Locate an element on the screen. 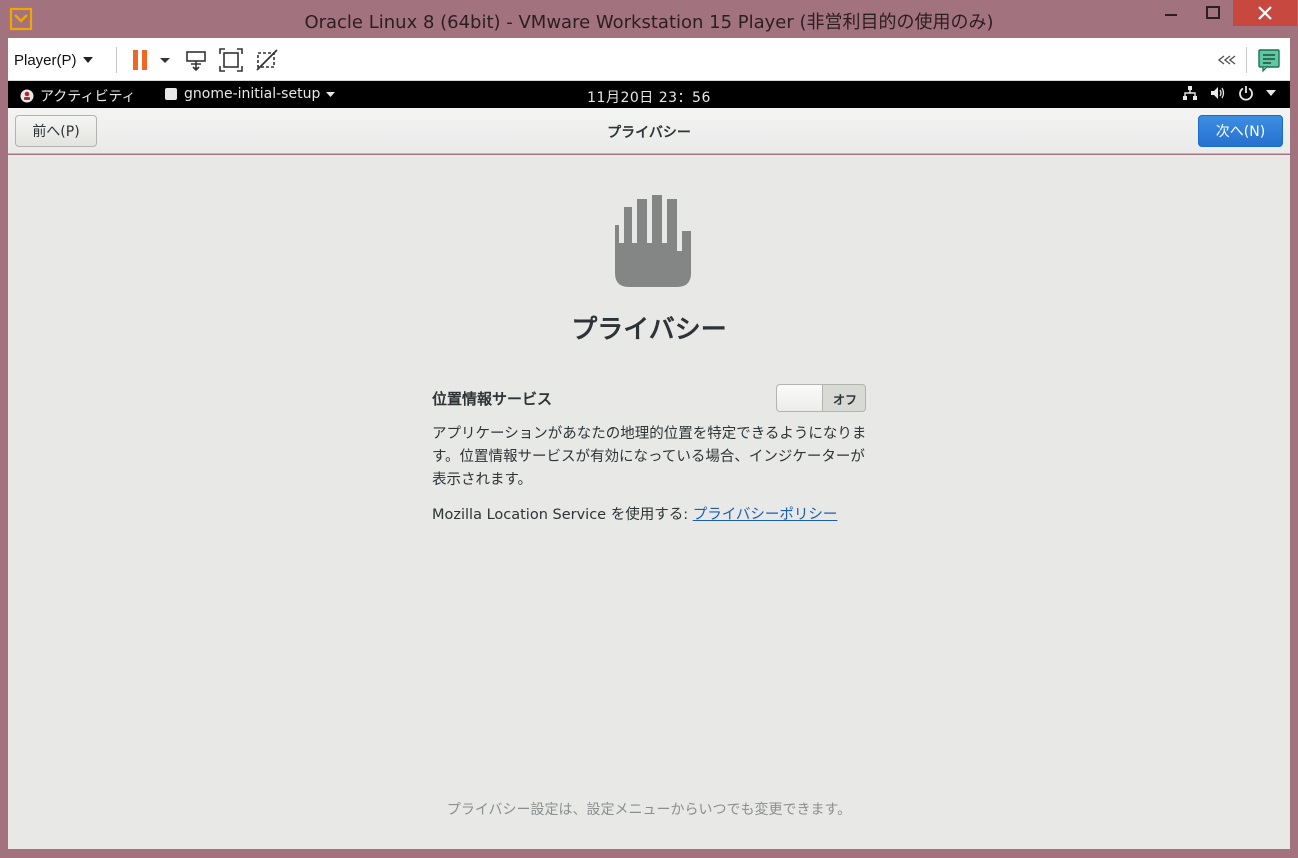  power-icon is located at coordinates (1246, 93).